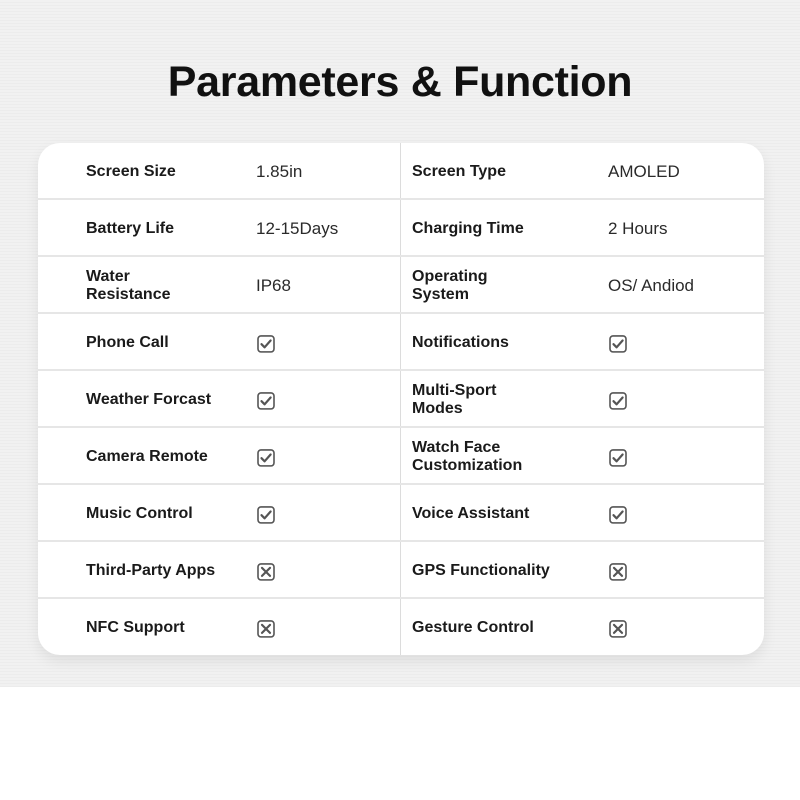  What do you see at coordinates (401, 627) in the screenshot?
I see `table-row: NFC Support Gesture Control` at bounding box center [401, 627].